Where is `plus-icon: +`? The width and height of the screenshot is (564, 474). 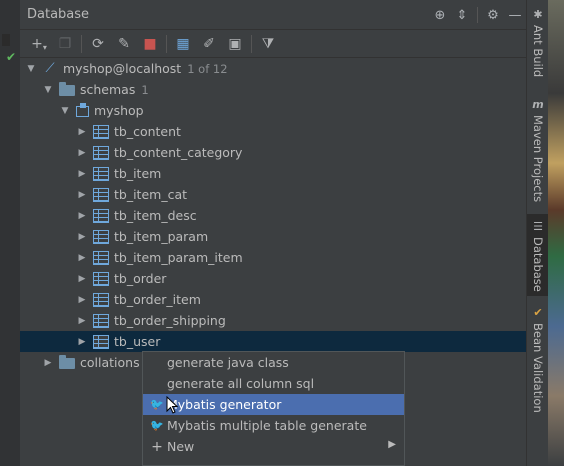 plus-icon: + is located at coordinates (157, 446).